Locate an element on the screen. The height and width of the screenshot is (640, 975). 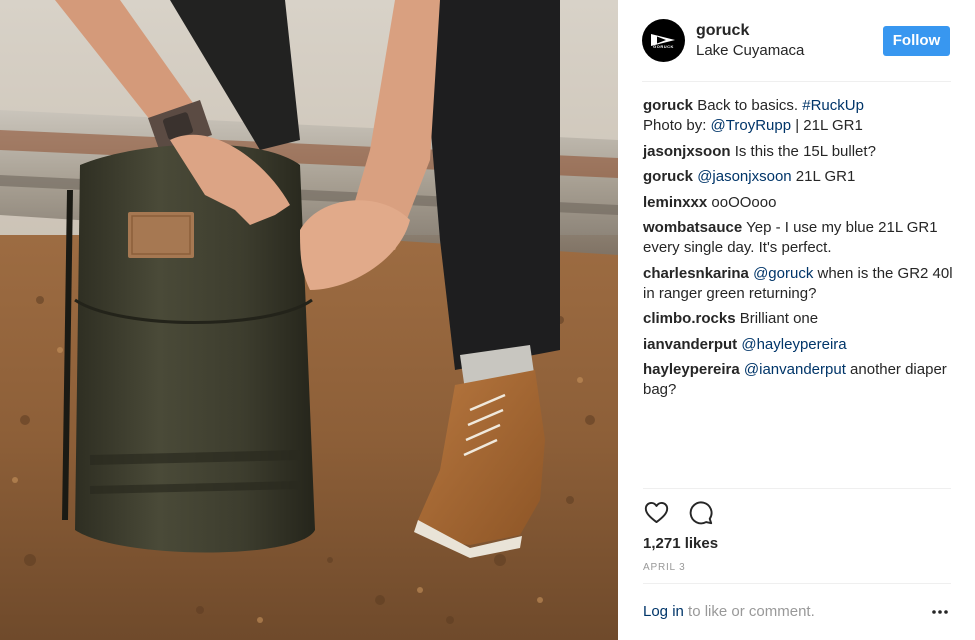
comment-text: 21L GR1 is located at coordinates (823, 176).